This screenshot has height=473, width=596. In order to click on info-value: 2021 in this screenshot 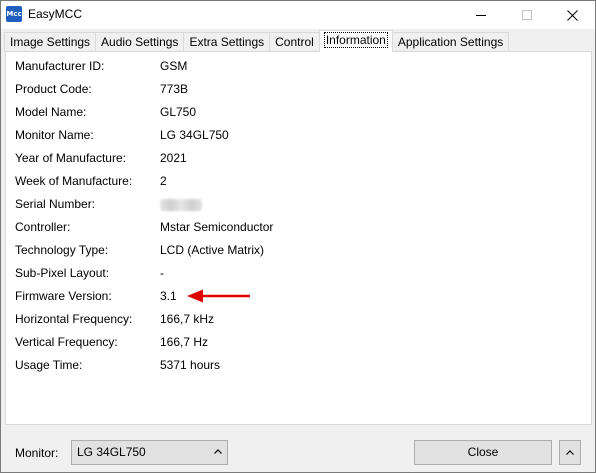, I will do `click(173, 158)`.